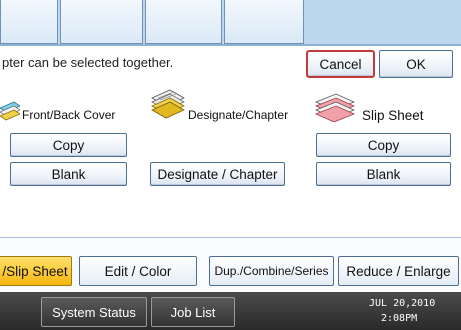 This screenshot has height=330, width=461. I want to click on system-status-button: System Status, so click(94, 312).